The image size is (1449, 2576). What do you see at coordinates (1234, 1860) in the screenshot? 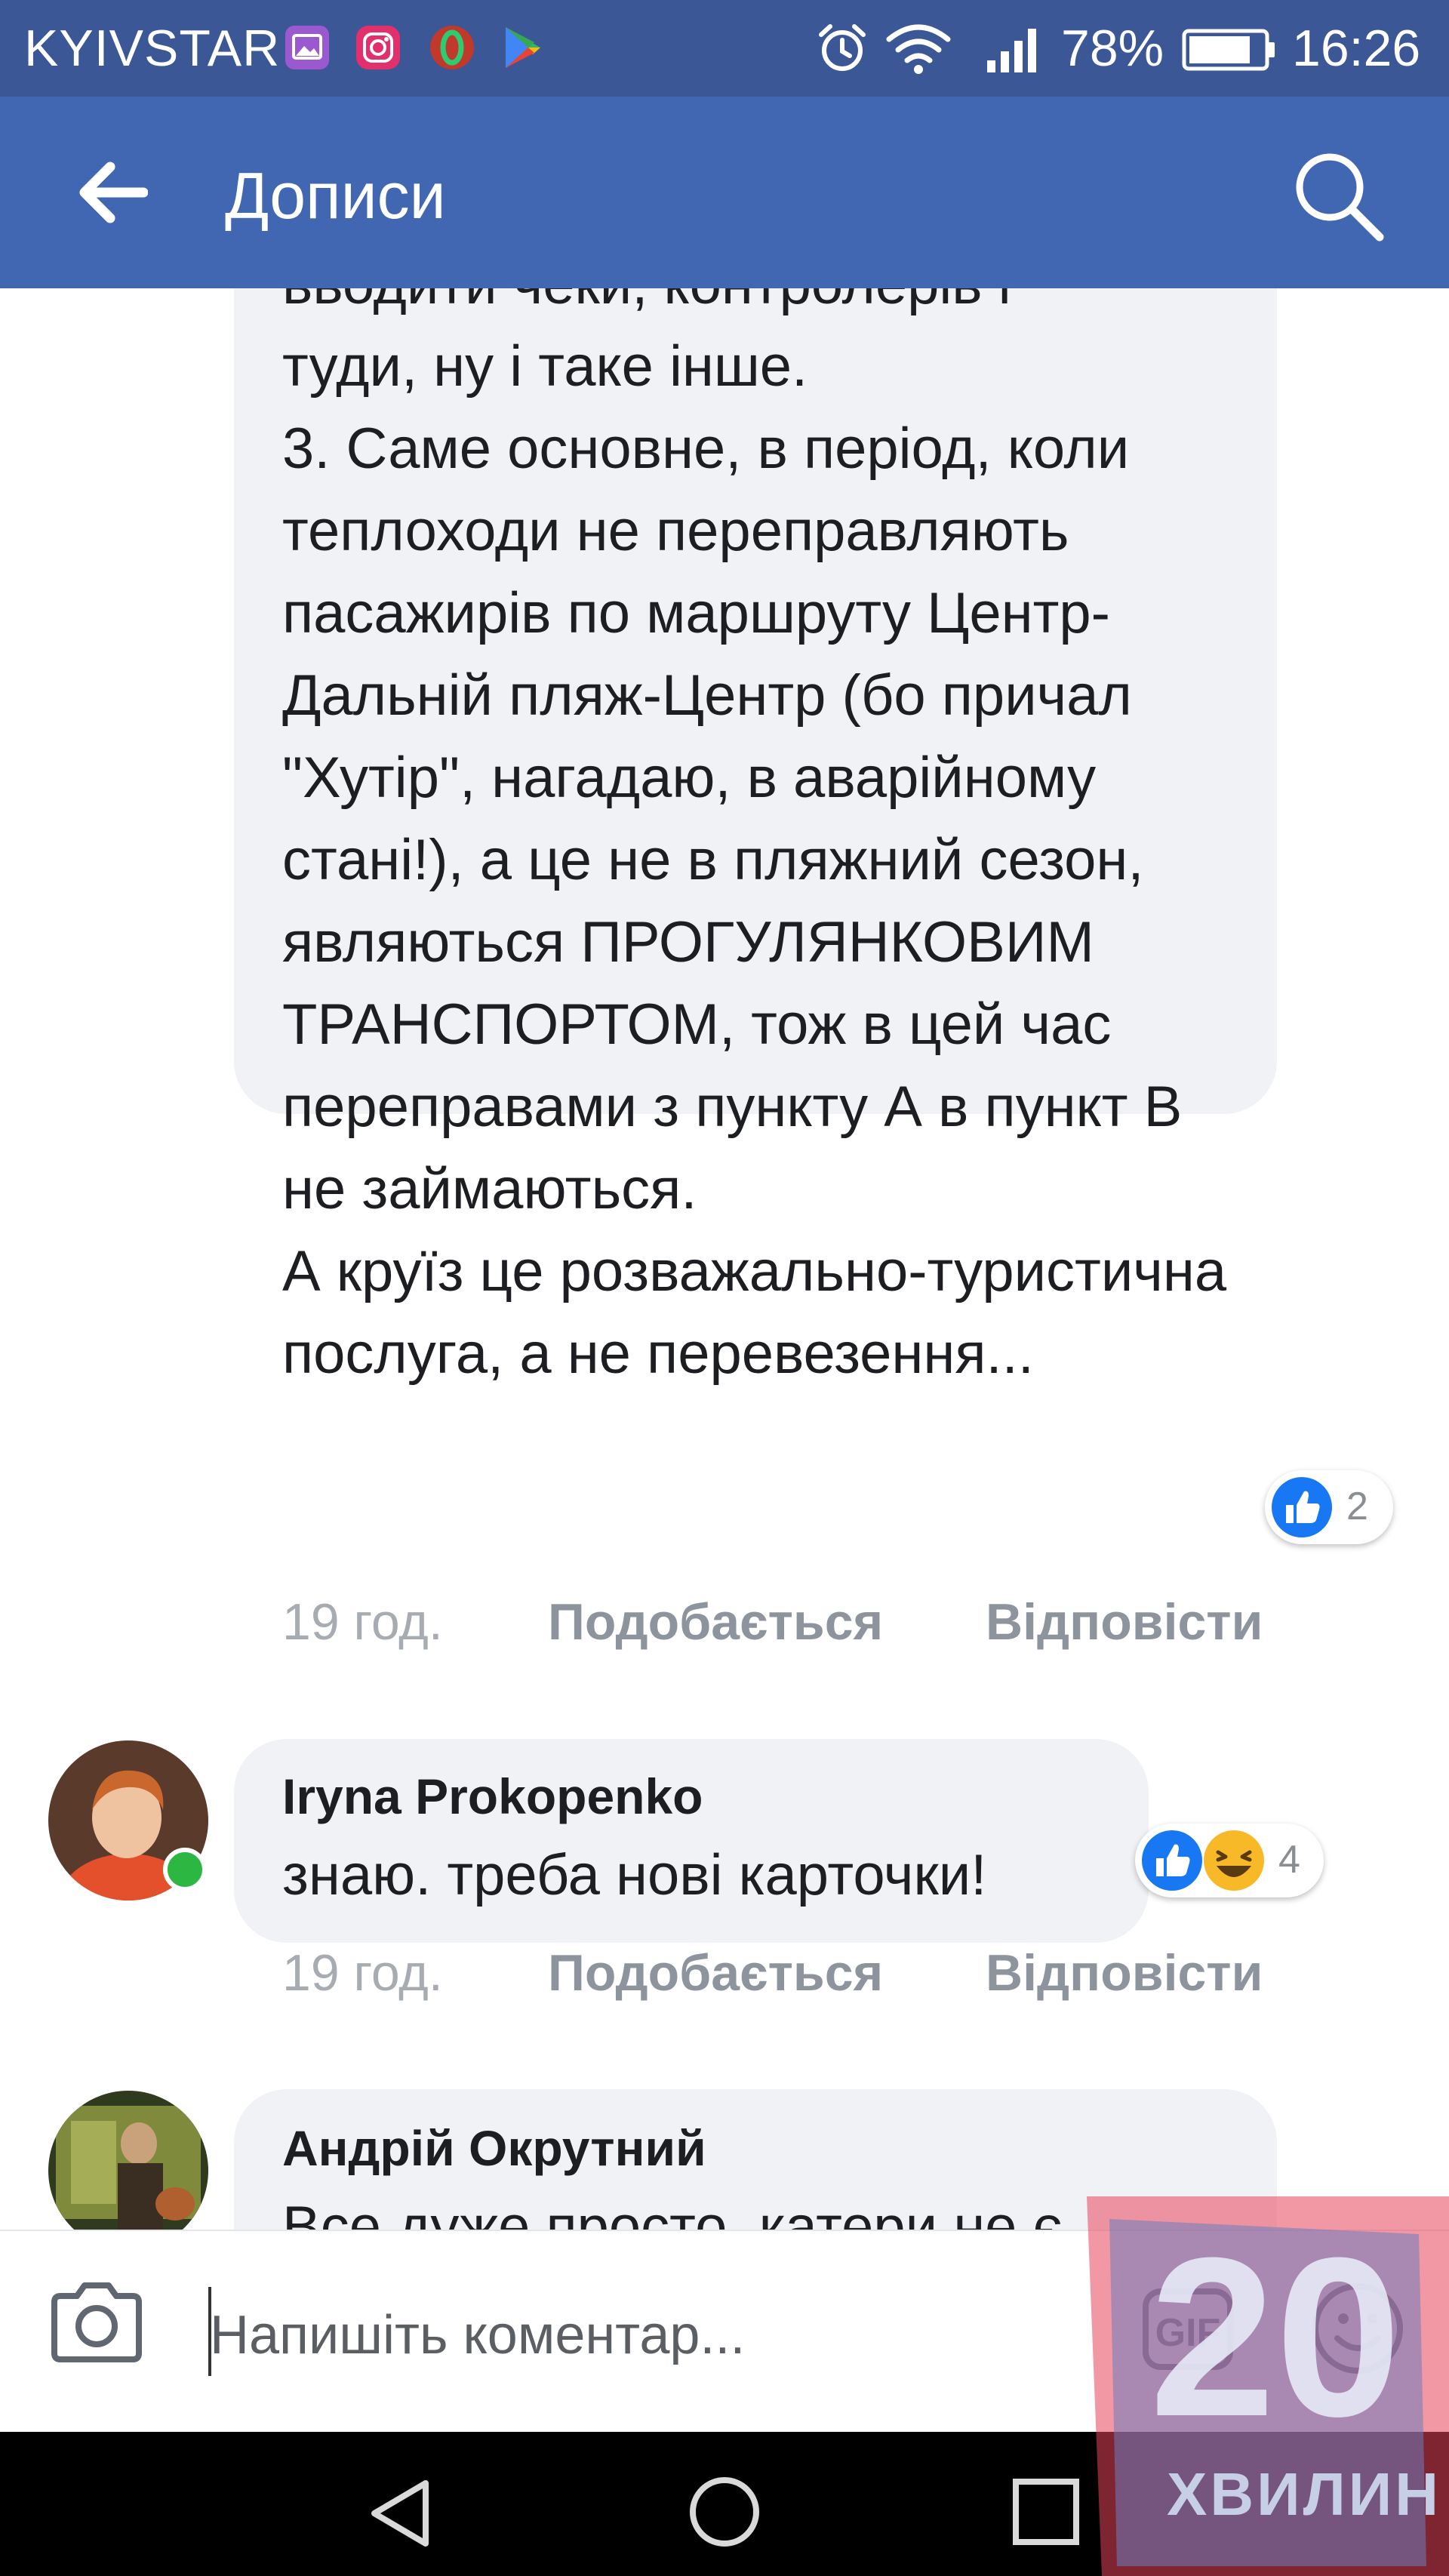
I see `haha-icon` at bounding box center [1234, 1860].